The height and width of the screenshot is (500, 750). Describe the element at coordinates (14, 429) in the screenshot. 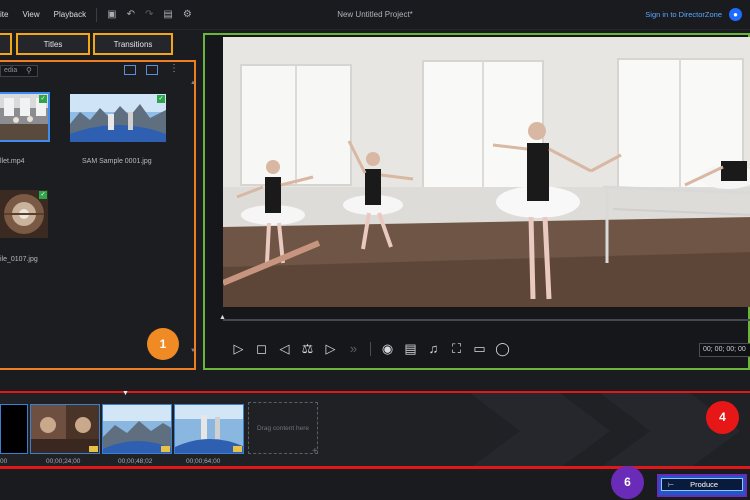

I see `timeline-clip-black` at that location.